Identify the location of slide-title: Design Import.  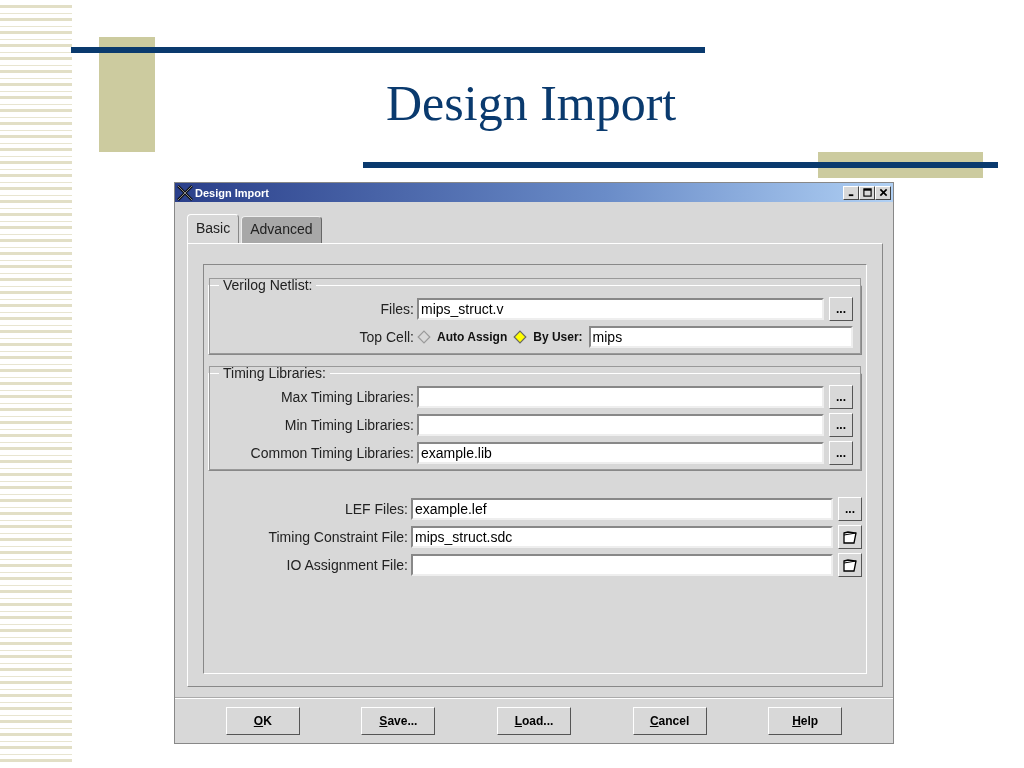
(531, 103).